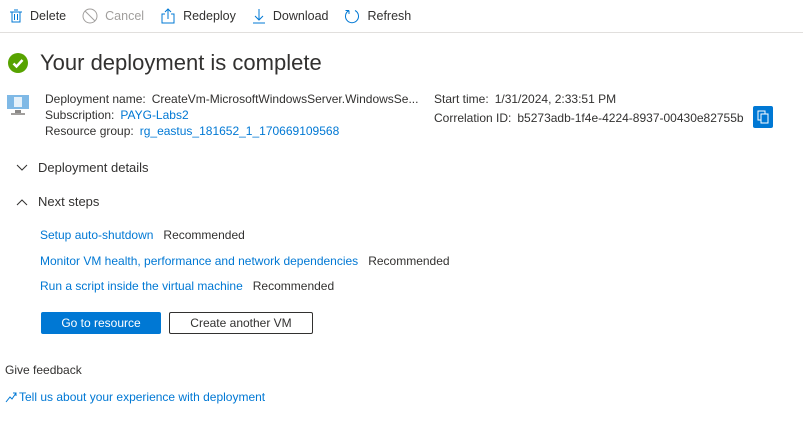 The height and width of the screenshot is (434, 803). I want to click on cancel-button: Cancel, so click(113, 16).